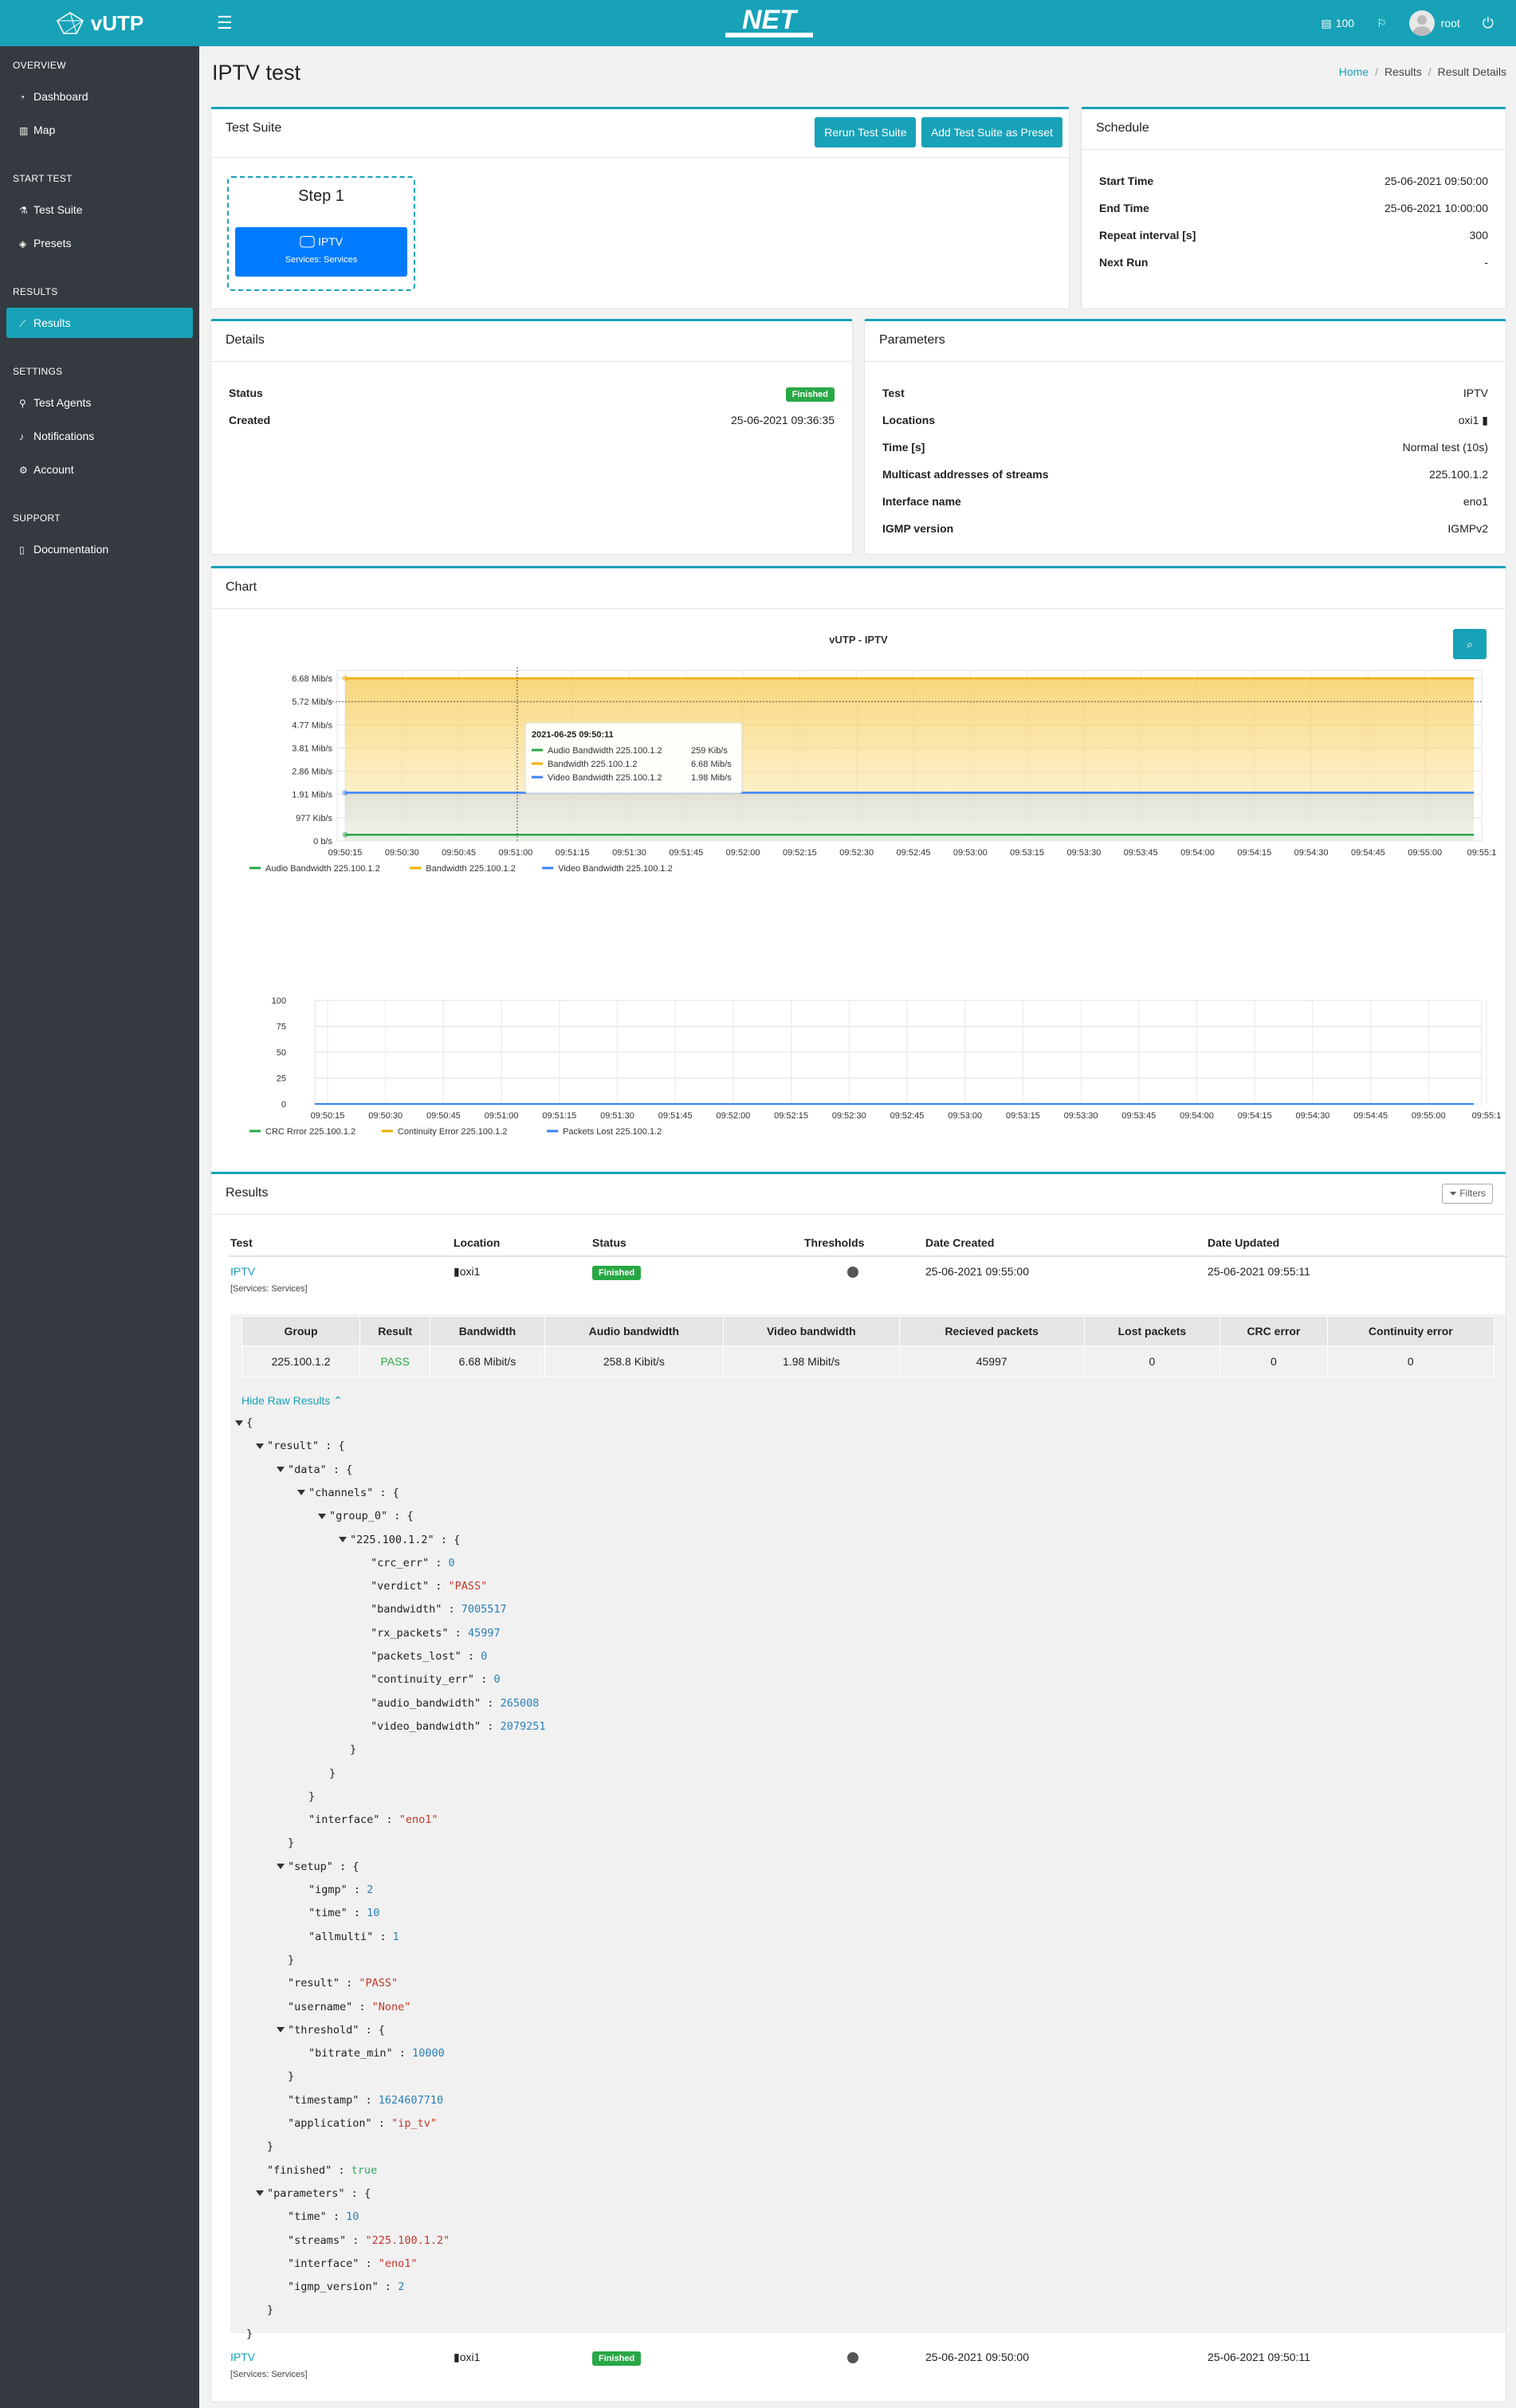 The image size is (1516, 2408). What do you see at coordinates (487, 1331) in the screenshot?
I see `column-header: Bandwidth` at bounding box center [487, 1331].